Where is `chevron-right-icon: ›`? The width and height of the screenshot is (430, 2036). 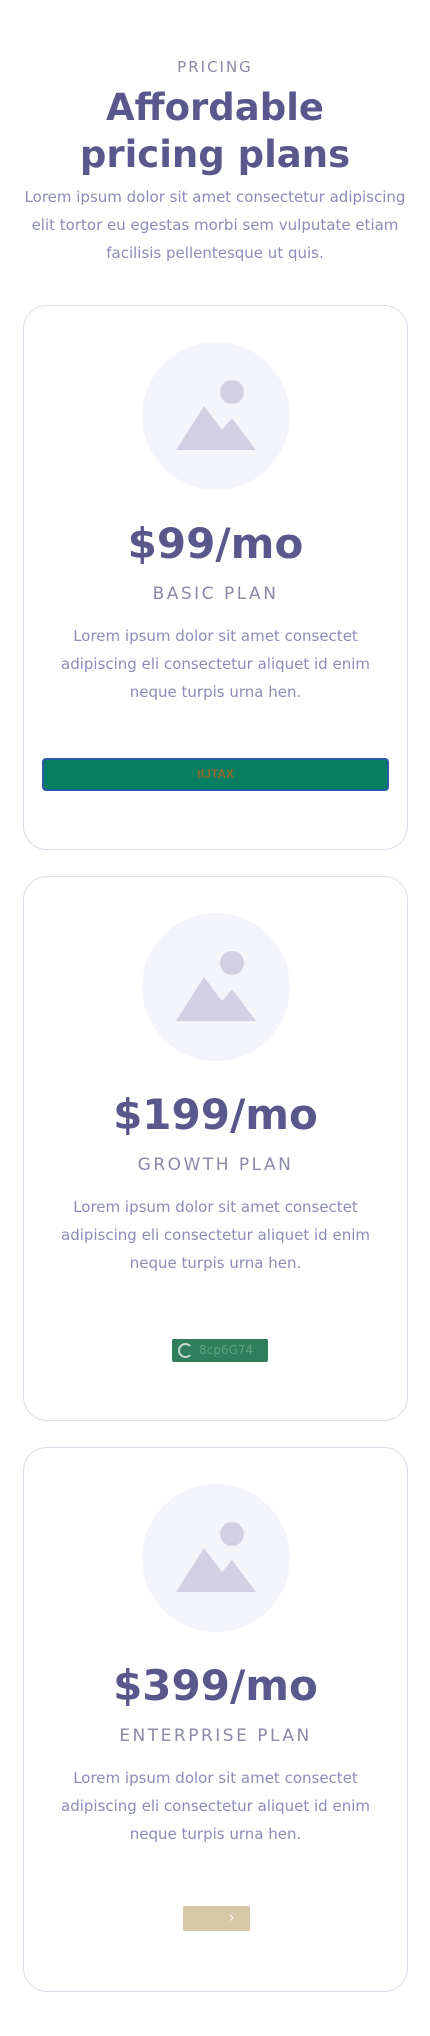
chevron-right-icon: › is located at coordinates (232, 1918).